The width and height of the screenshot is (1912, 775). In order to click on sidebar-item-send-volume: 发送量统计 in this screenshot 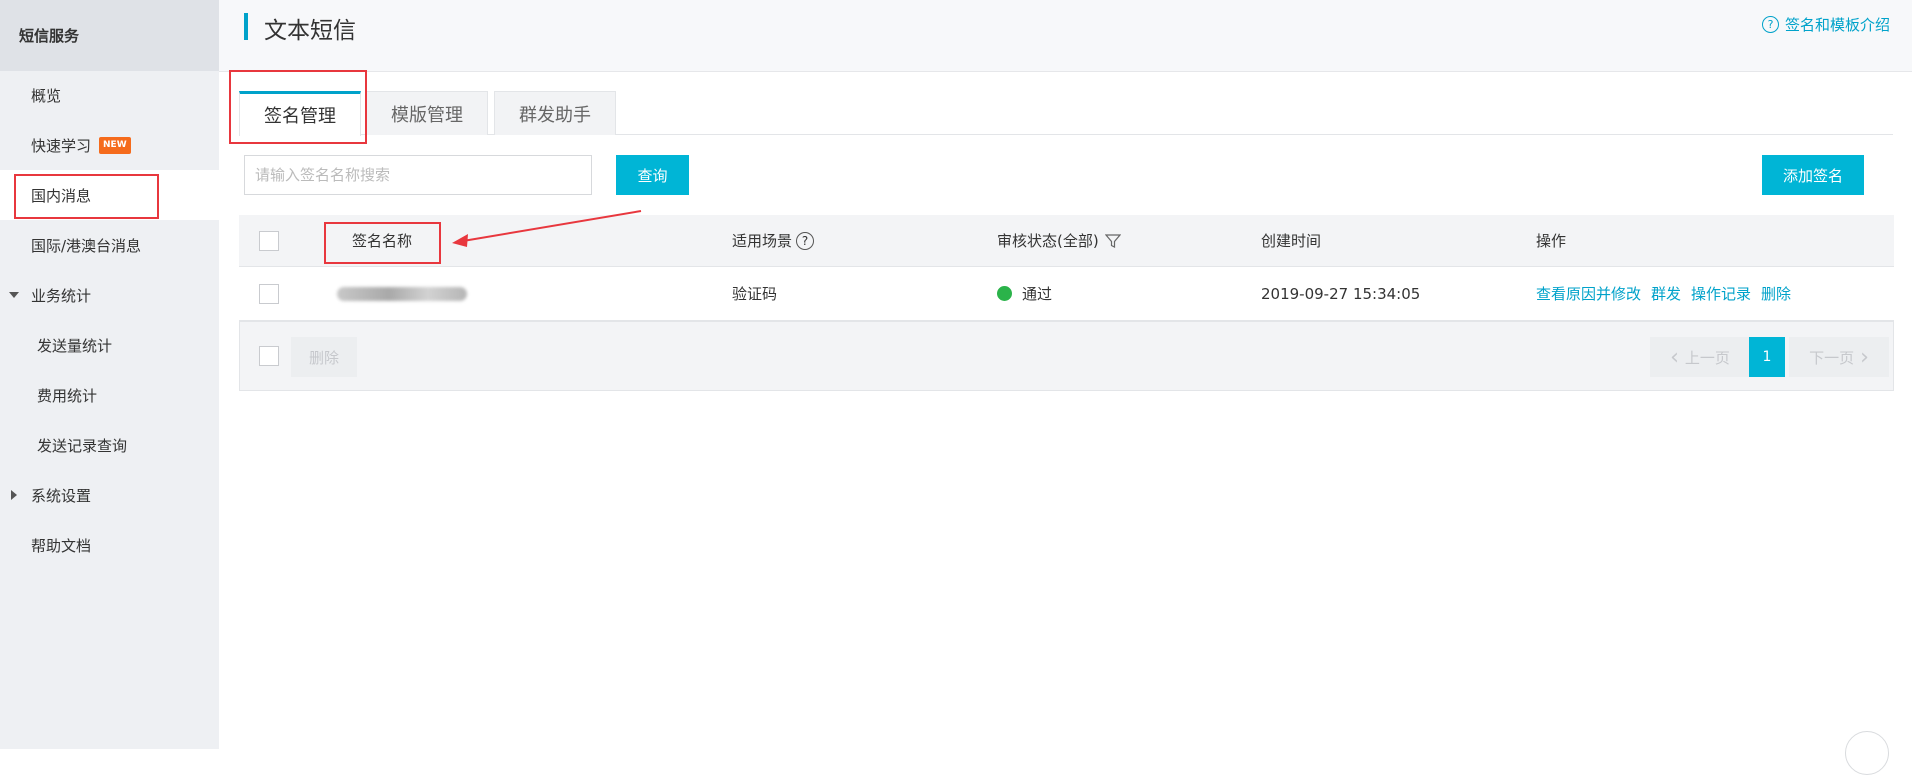, I will do `click(109, 345)`.